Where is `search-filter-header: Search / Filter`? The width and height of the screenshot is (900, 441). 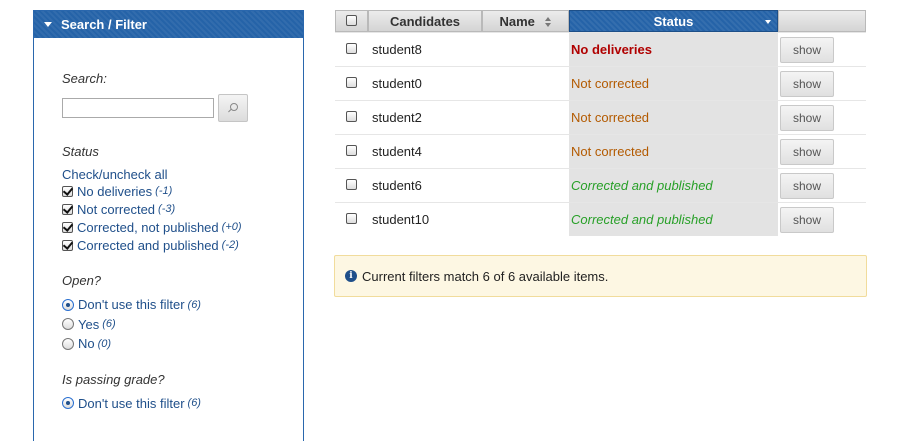
search-filter-header: Search / Filter is located at coordinates (168, 24).